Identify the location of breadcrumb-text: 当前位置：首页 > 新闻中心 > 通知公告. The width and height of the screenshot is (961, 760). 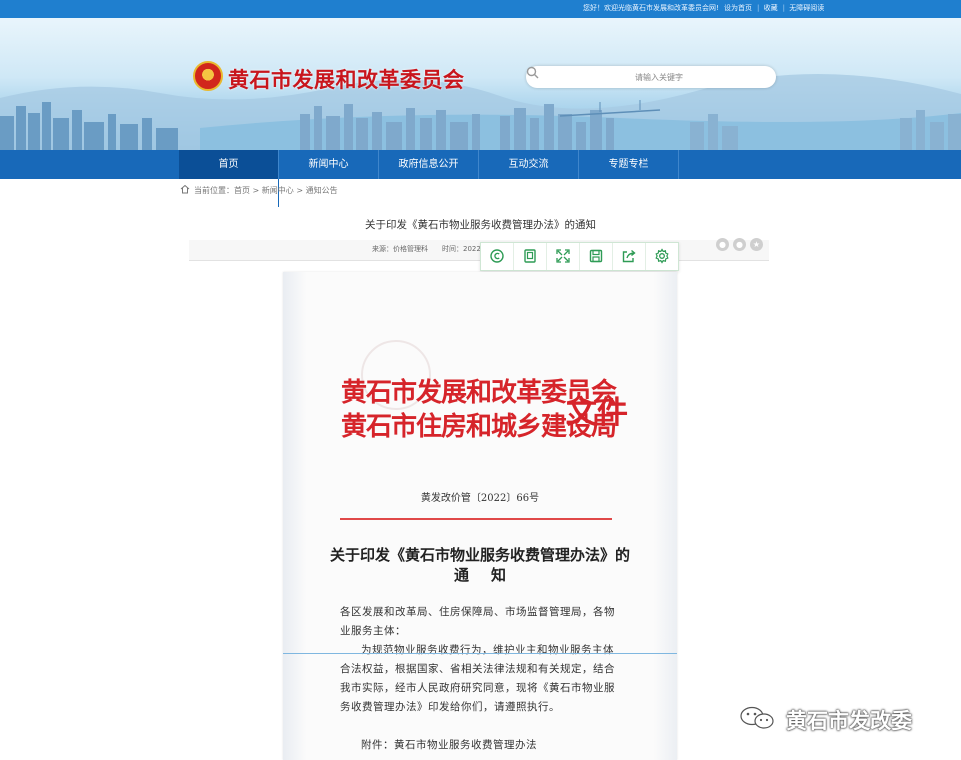
(266, 190).